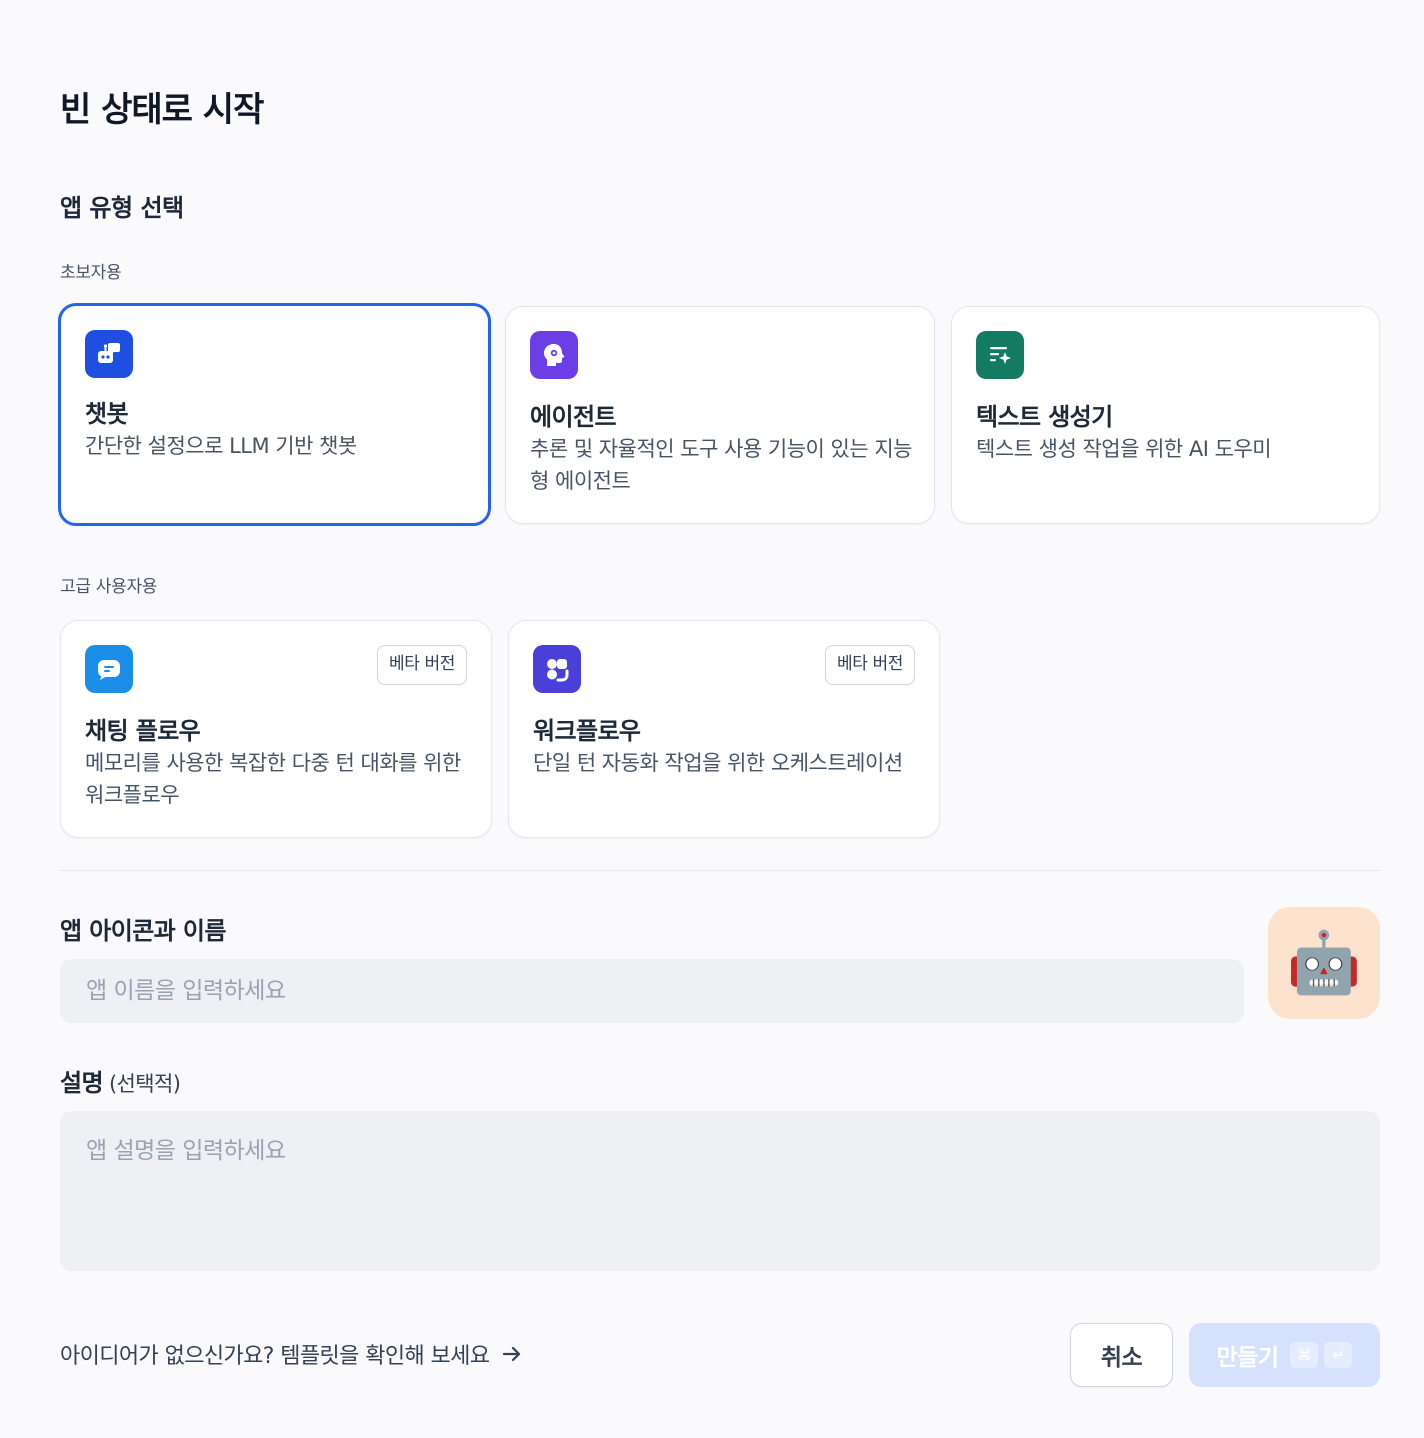  Describe the element at coordinates (1124, 449) in the screenshot. I see `card-description: 텍스트 생성 작업을 위한 AI 도우미` at that location.